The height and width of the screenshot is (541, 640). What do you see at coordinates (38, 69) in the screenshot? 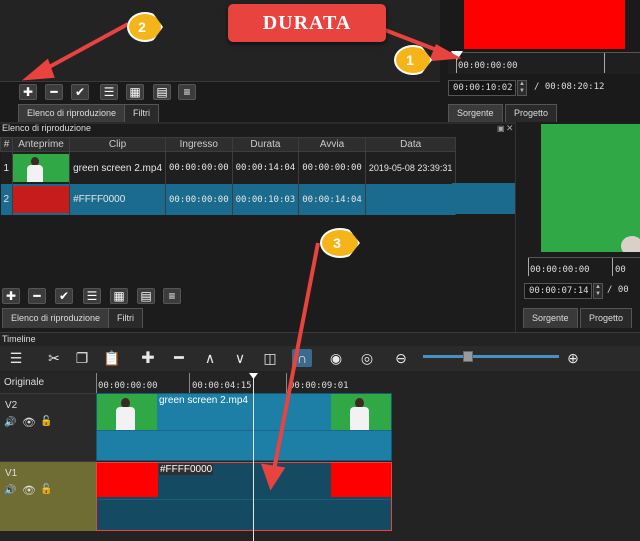
I see `arrow-2-head` at bounding box center [38, 69].